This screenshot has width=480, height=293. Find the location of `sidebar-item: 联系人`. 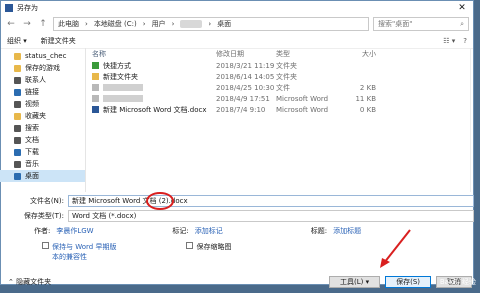

sidebar-item: 联系人 is located at coordinates (42, 80).